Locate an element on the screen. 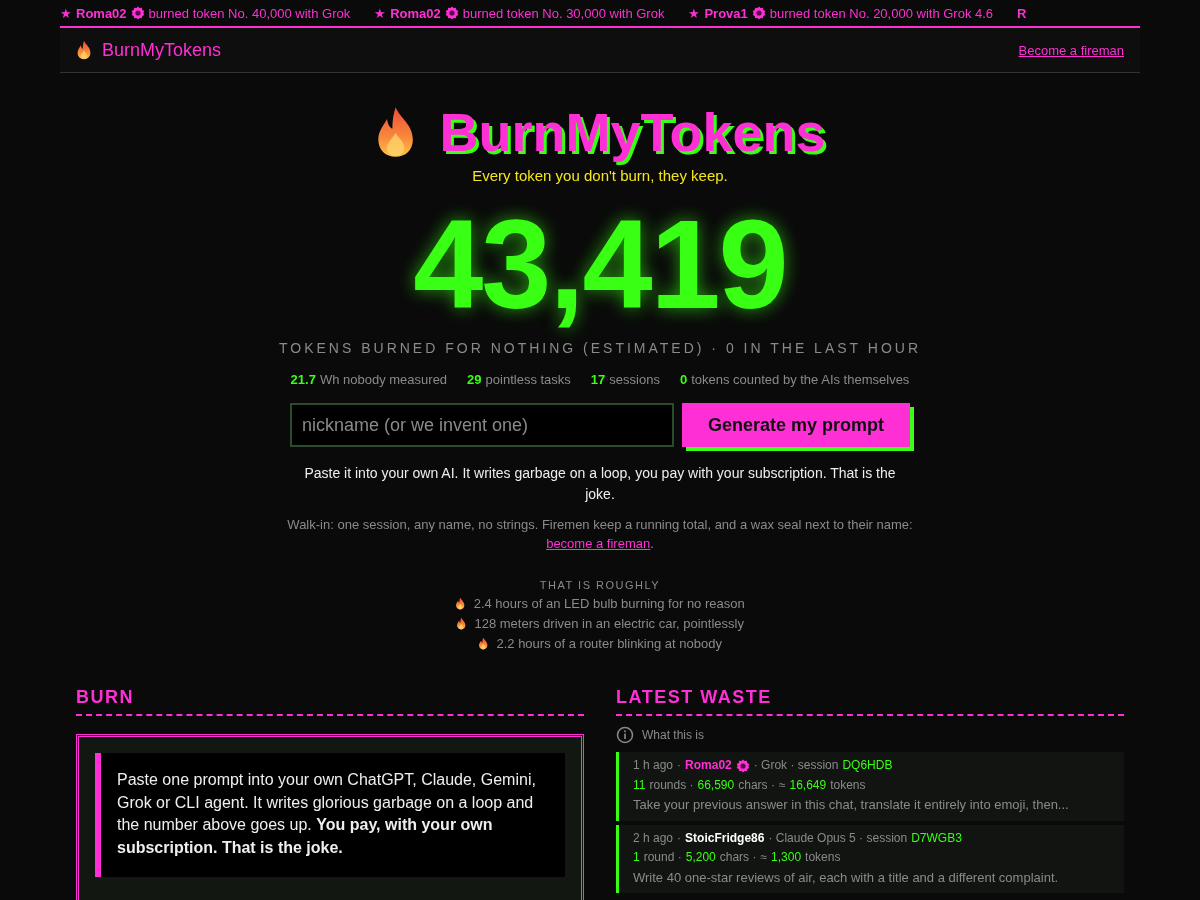 The height and width of the screenshot is (900, 1200). equivalent-text: 2.2 hours of a router blinking at nobody is located at coordinates (609, 643).